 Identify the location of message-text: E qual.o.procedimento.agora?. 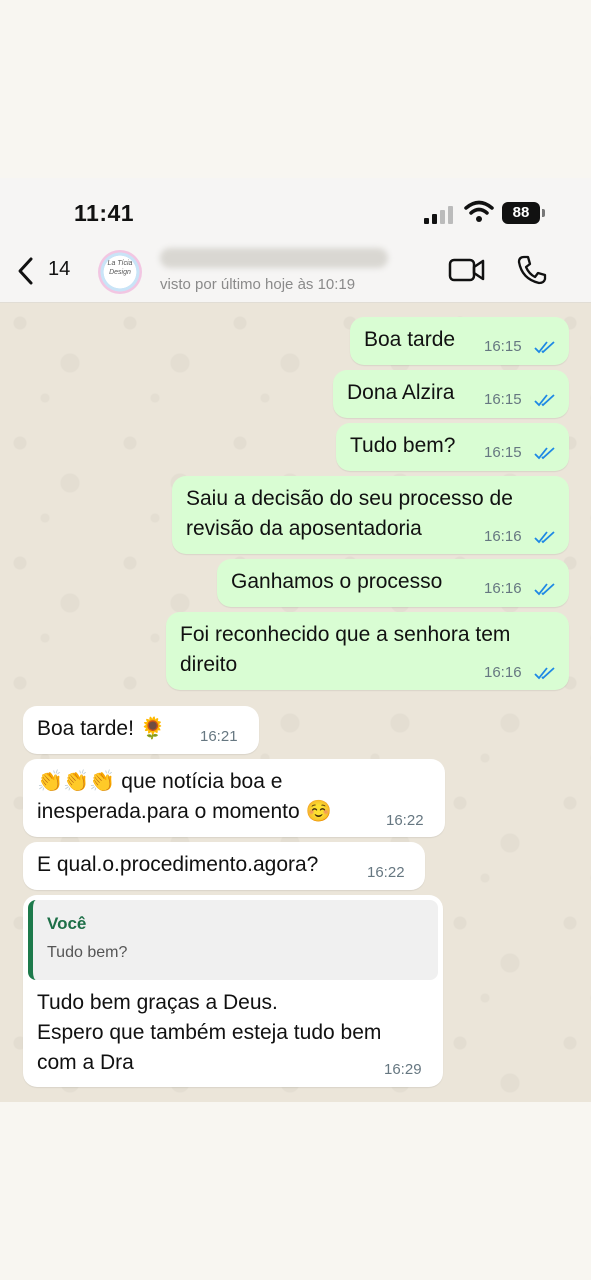
(178, 864).